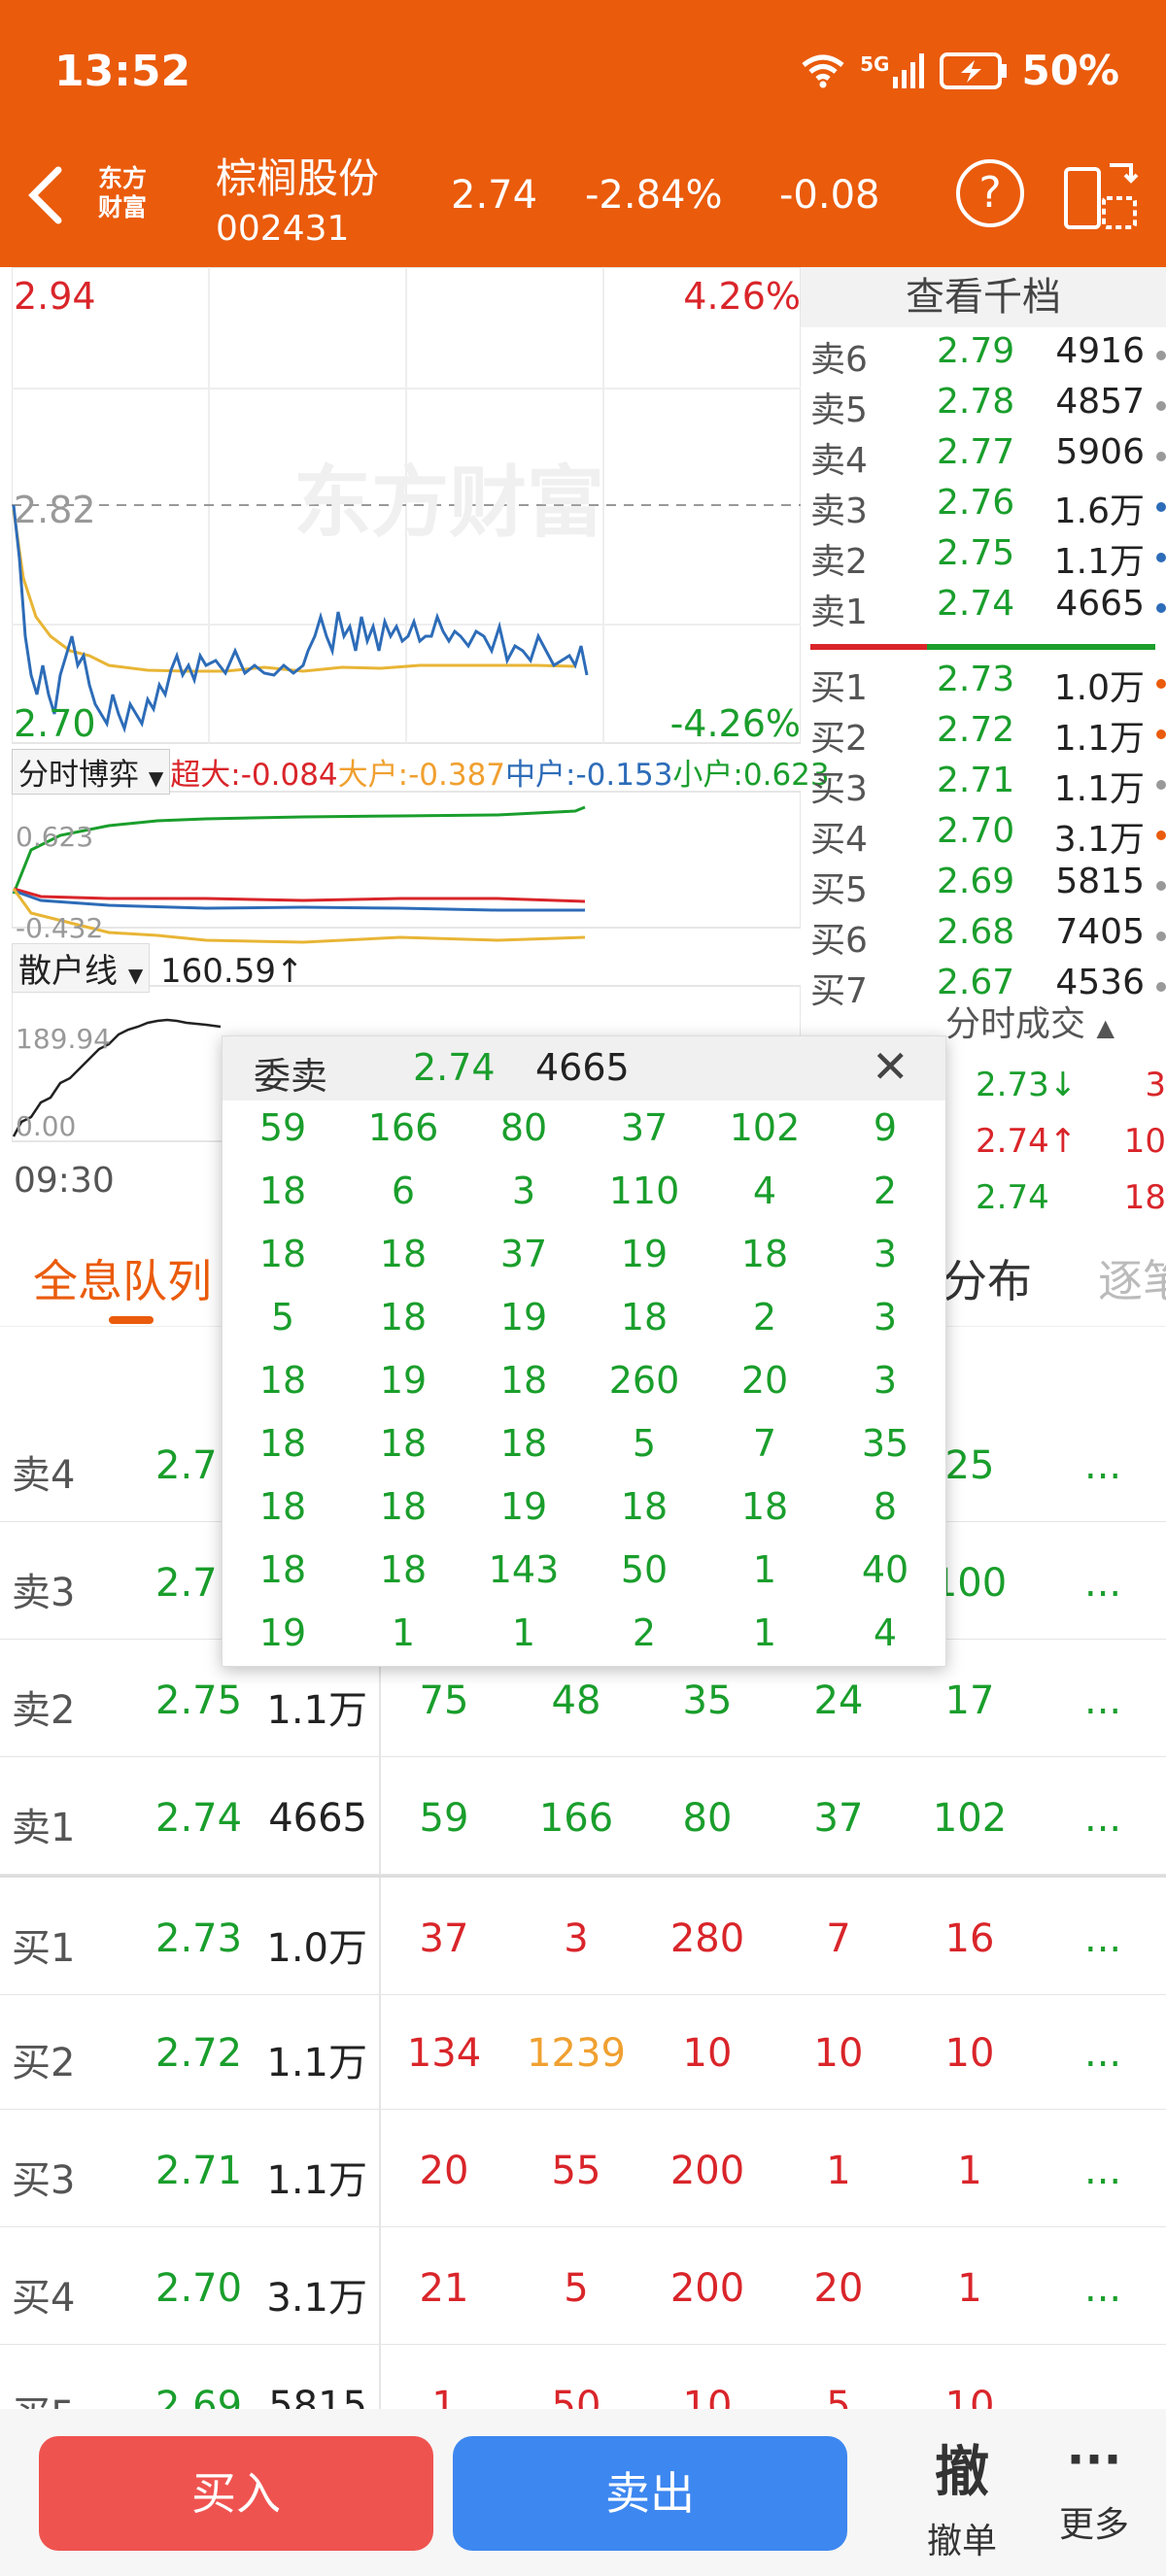  I want to click on bid-ask-divider, so click(982, 647).